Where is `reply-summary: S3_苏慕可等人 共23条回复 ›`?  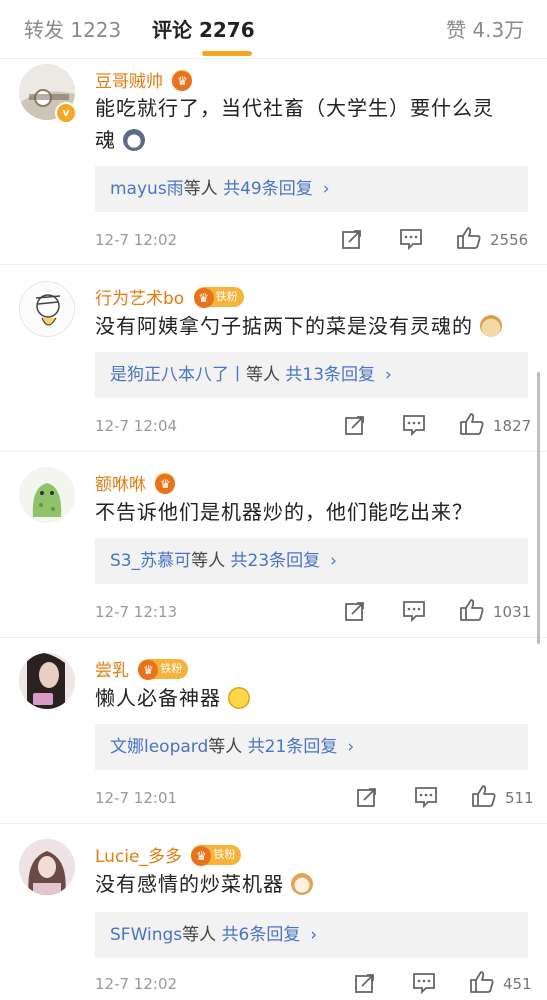
reply-summary: S3_苏慕可等人 共23条回复 › is located at coordinates (311, 561).